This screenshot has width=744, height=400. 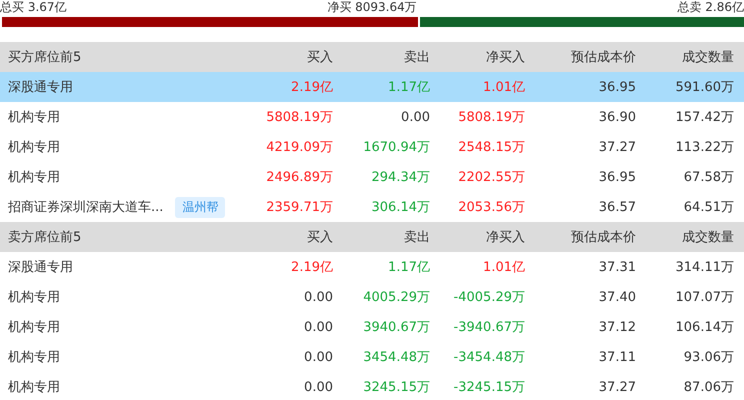 What do you see at coordinates (372, 87) in the screenshot?
I see `table-row: 深股通专用 2.19亿 1.17亿 1.01亿 36.95 591.60万` at bounding box center [372, 87].